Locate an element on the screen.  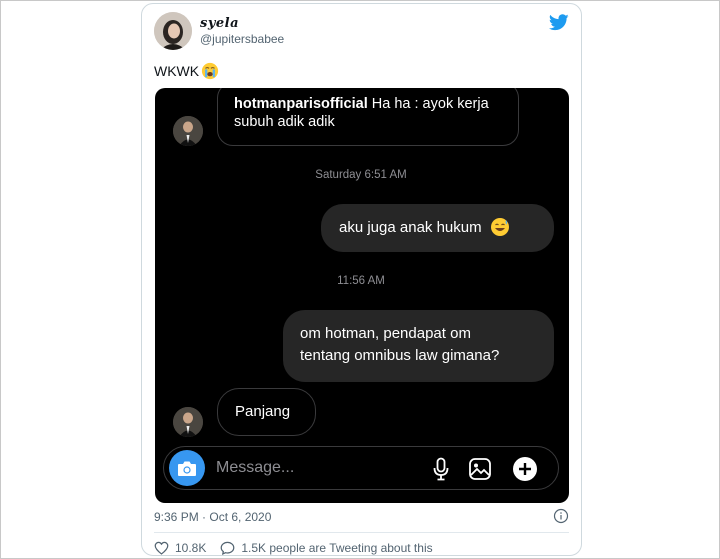
twitter-logo-icon is located at coordinates (559, 22).